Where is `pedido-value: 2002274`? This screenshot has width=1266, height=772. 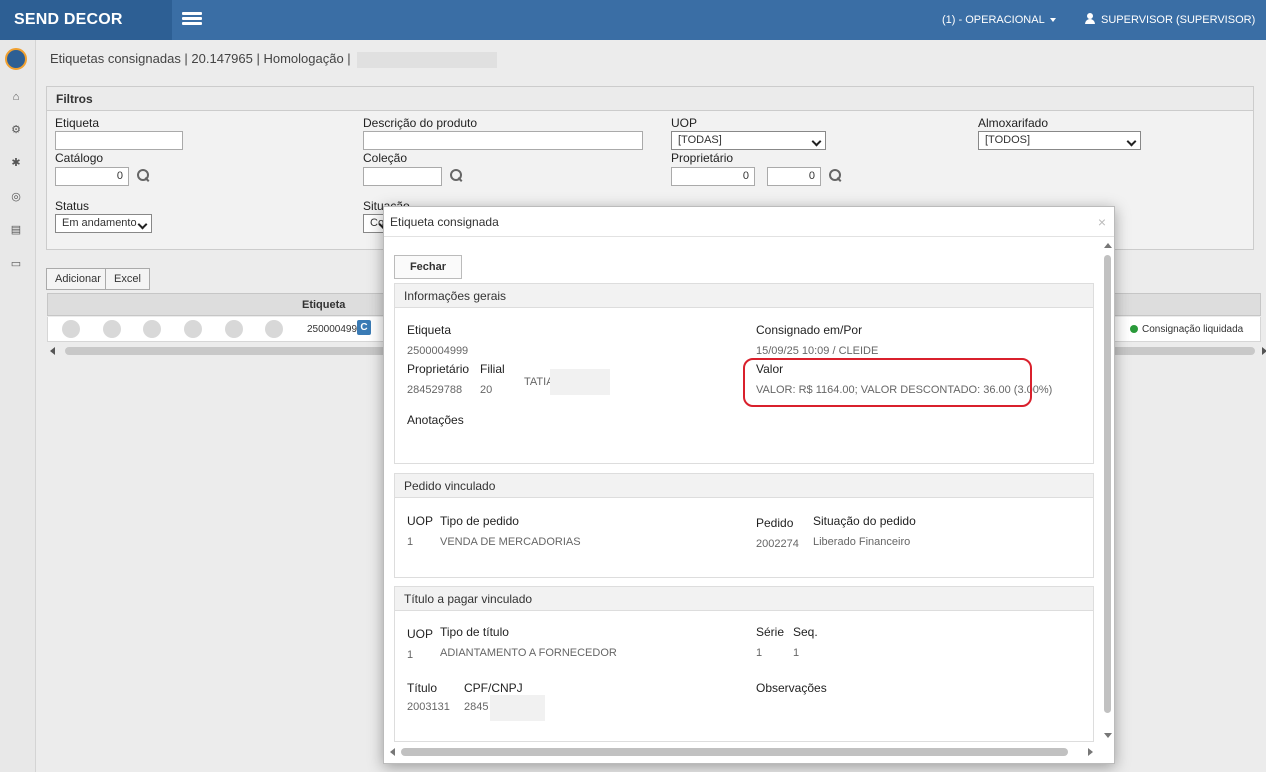 pedido-value: 2002274 is located at coordinates (777, 544).